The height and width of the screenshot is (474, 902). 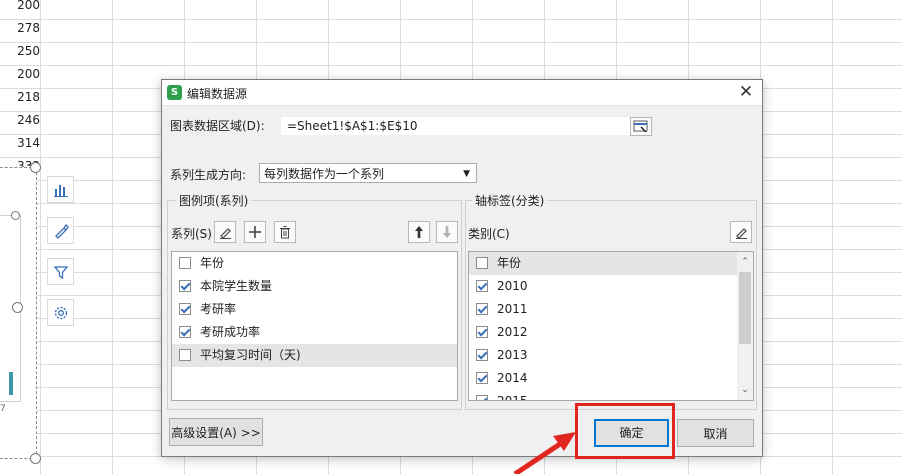 What do you see at coordinates (603, 378) in the screenshot?
I see `list-item: 2014` at bounding box center [603, 378].